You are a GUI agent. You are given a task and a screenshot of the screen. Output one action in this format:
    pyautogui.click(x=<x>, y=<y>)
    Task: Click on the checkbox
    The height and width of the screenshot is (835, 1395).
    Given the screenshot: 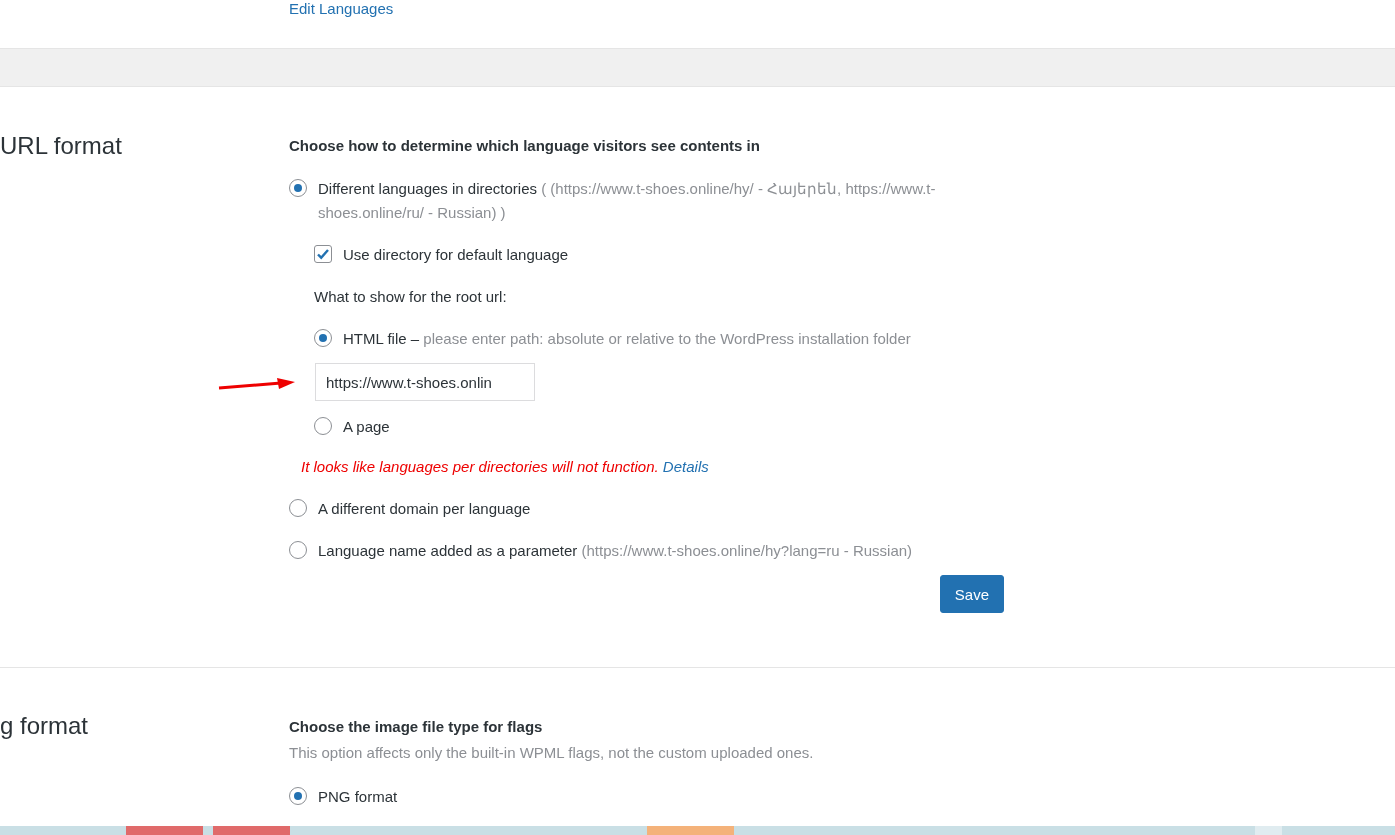 What is the action you would take?
    pyautogui.click(x=323, y=254)
    